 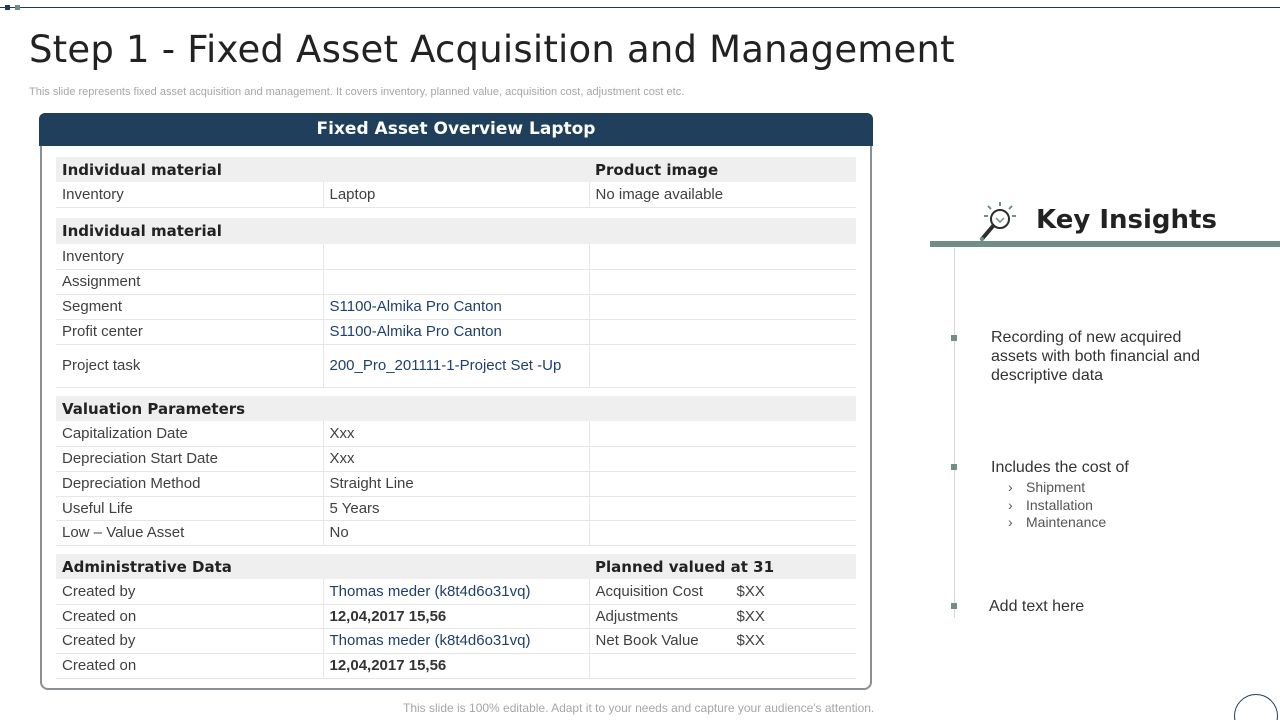 I want to click on key-insights-underline, so click(x=1105, y=244).